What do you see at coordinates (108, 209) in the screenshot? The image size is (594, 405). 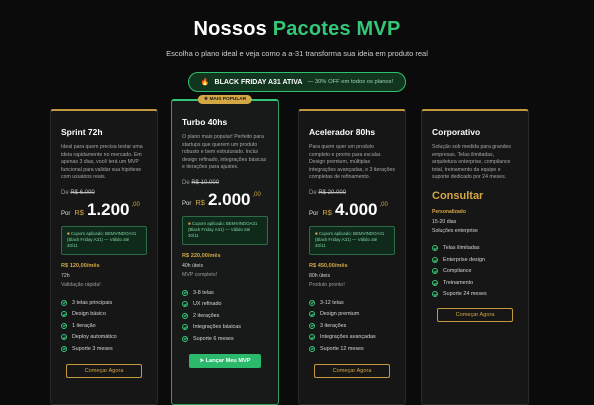 I see `price-value: 1.200` at bounding box center [108, 209].